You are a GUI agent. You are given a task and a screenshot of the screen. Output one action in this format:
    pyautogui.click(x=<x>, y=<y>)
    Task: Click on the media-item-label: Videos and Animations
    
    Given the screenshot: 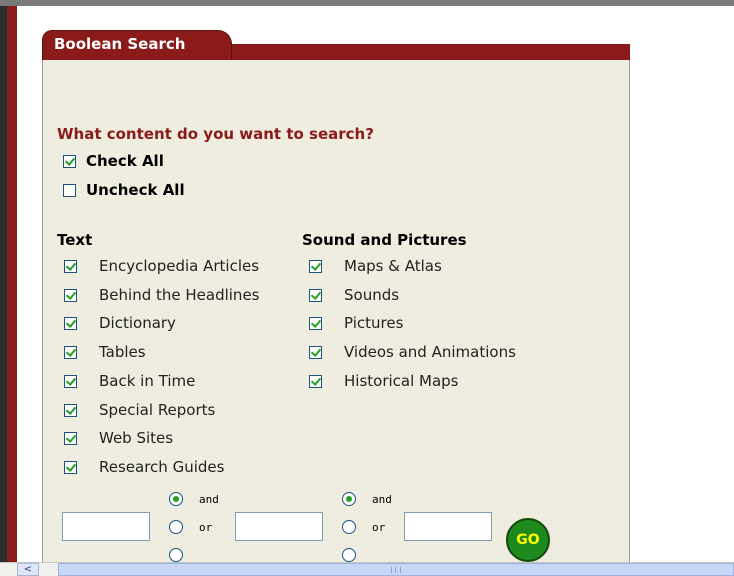 What is the action you would take?
    pyautogui.click(x=430, y=352)
    